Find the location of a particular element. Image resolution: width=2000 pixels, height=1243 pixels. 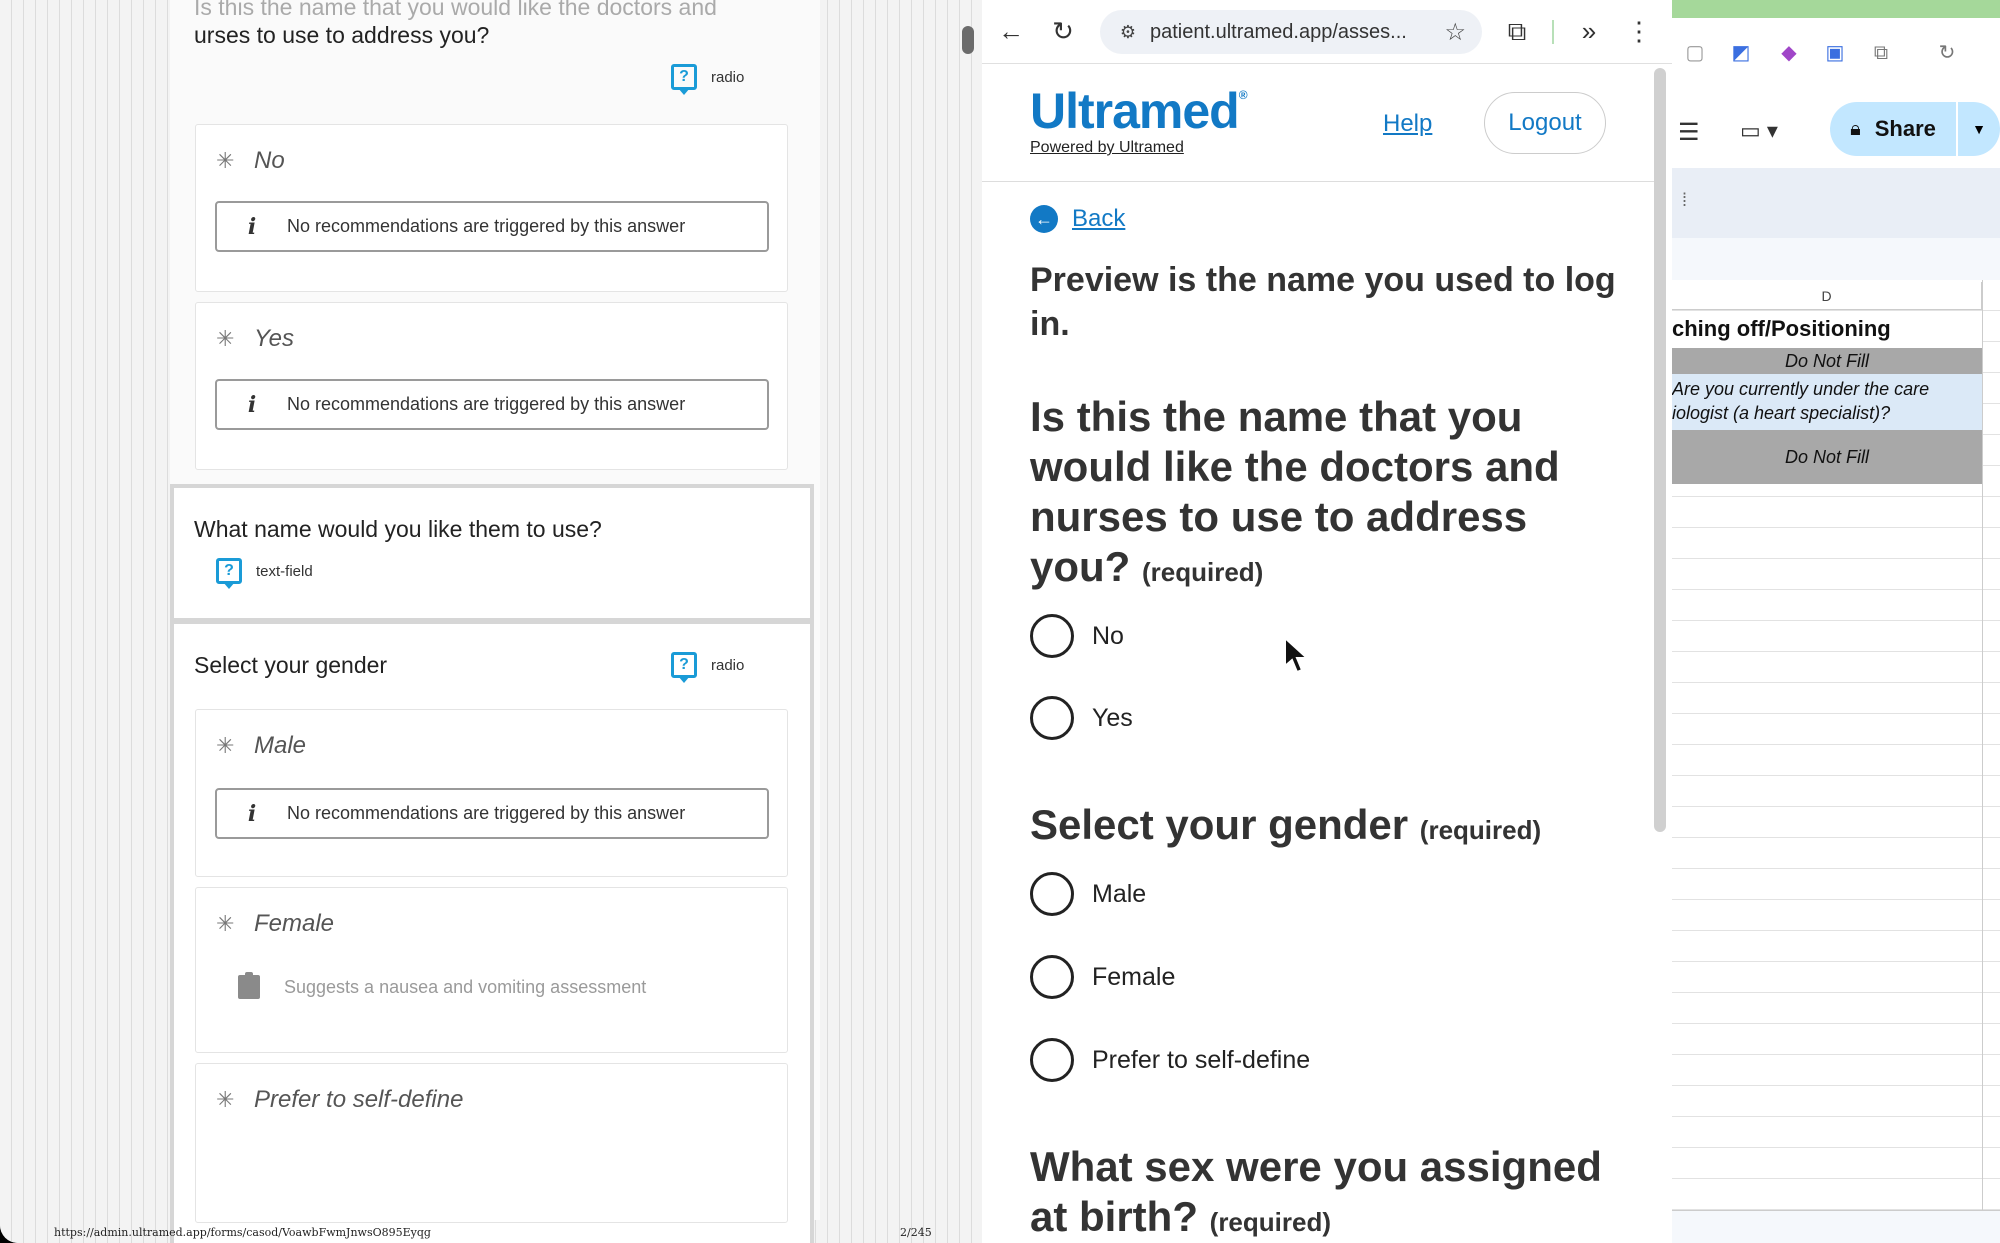

column-divider is located at coordinates (1982, 745).